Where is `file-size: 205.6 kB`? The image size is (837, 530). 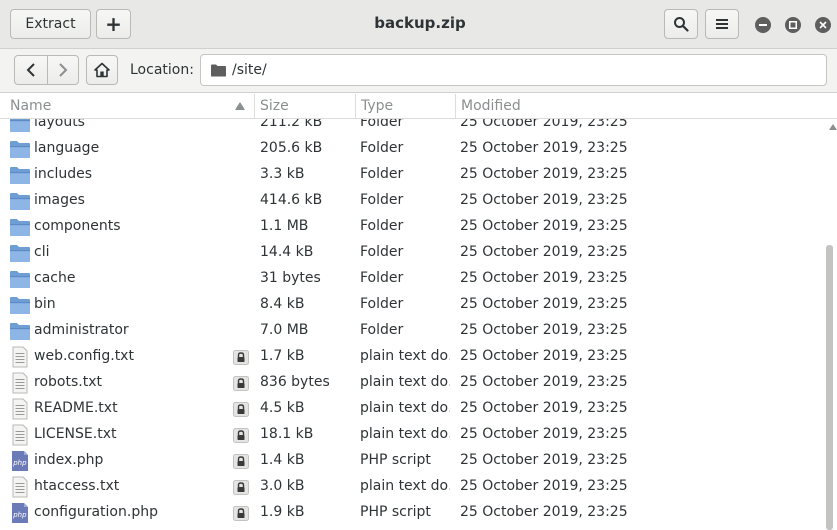 file-size: 205.6 kB is located at coordinates (291, 148).